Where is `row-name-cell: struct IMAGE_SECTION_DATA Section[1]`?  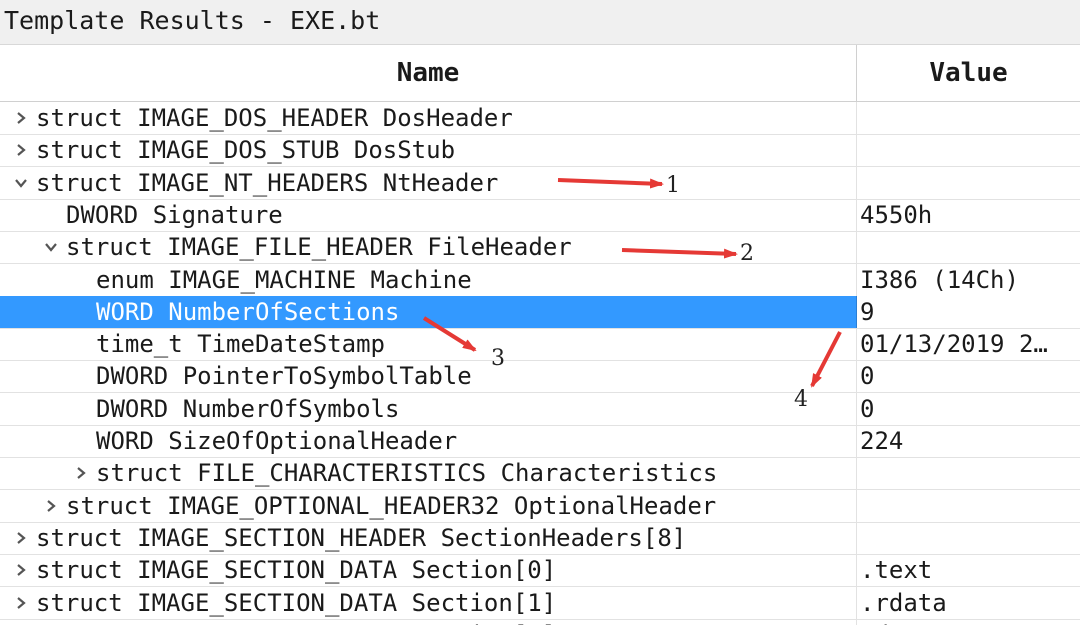
row-name-cell: struct IMAGE_SECTION_DATA Section[1] is located at coordinates (428, 602).